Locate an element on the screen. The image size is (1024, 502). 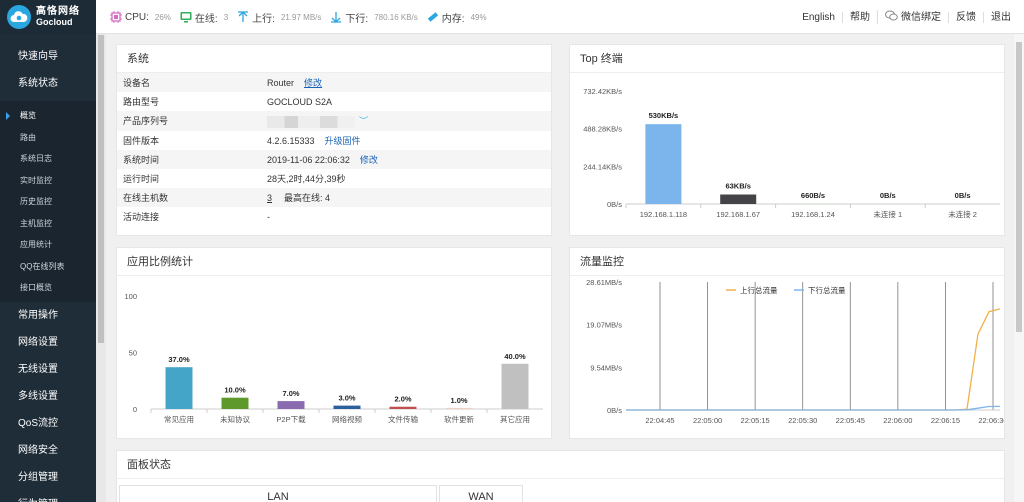
sidebar-item-quick-guide: 快速向导 is located at coordinates (48, 56).